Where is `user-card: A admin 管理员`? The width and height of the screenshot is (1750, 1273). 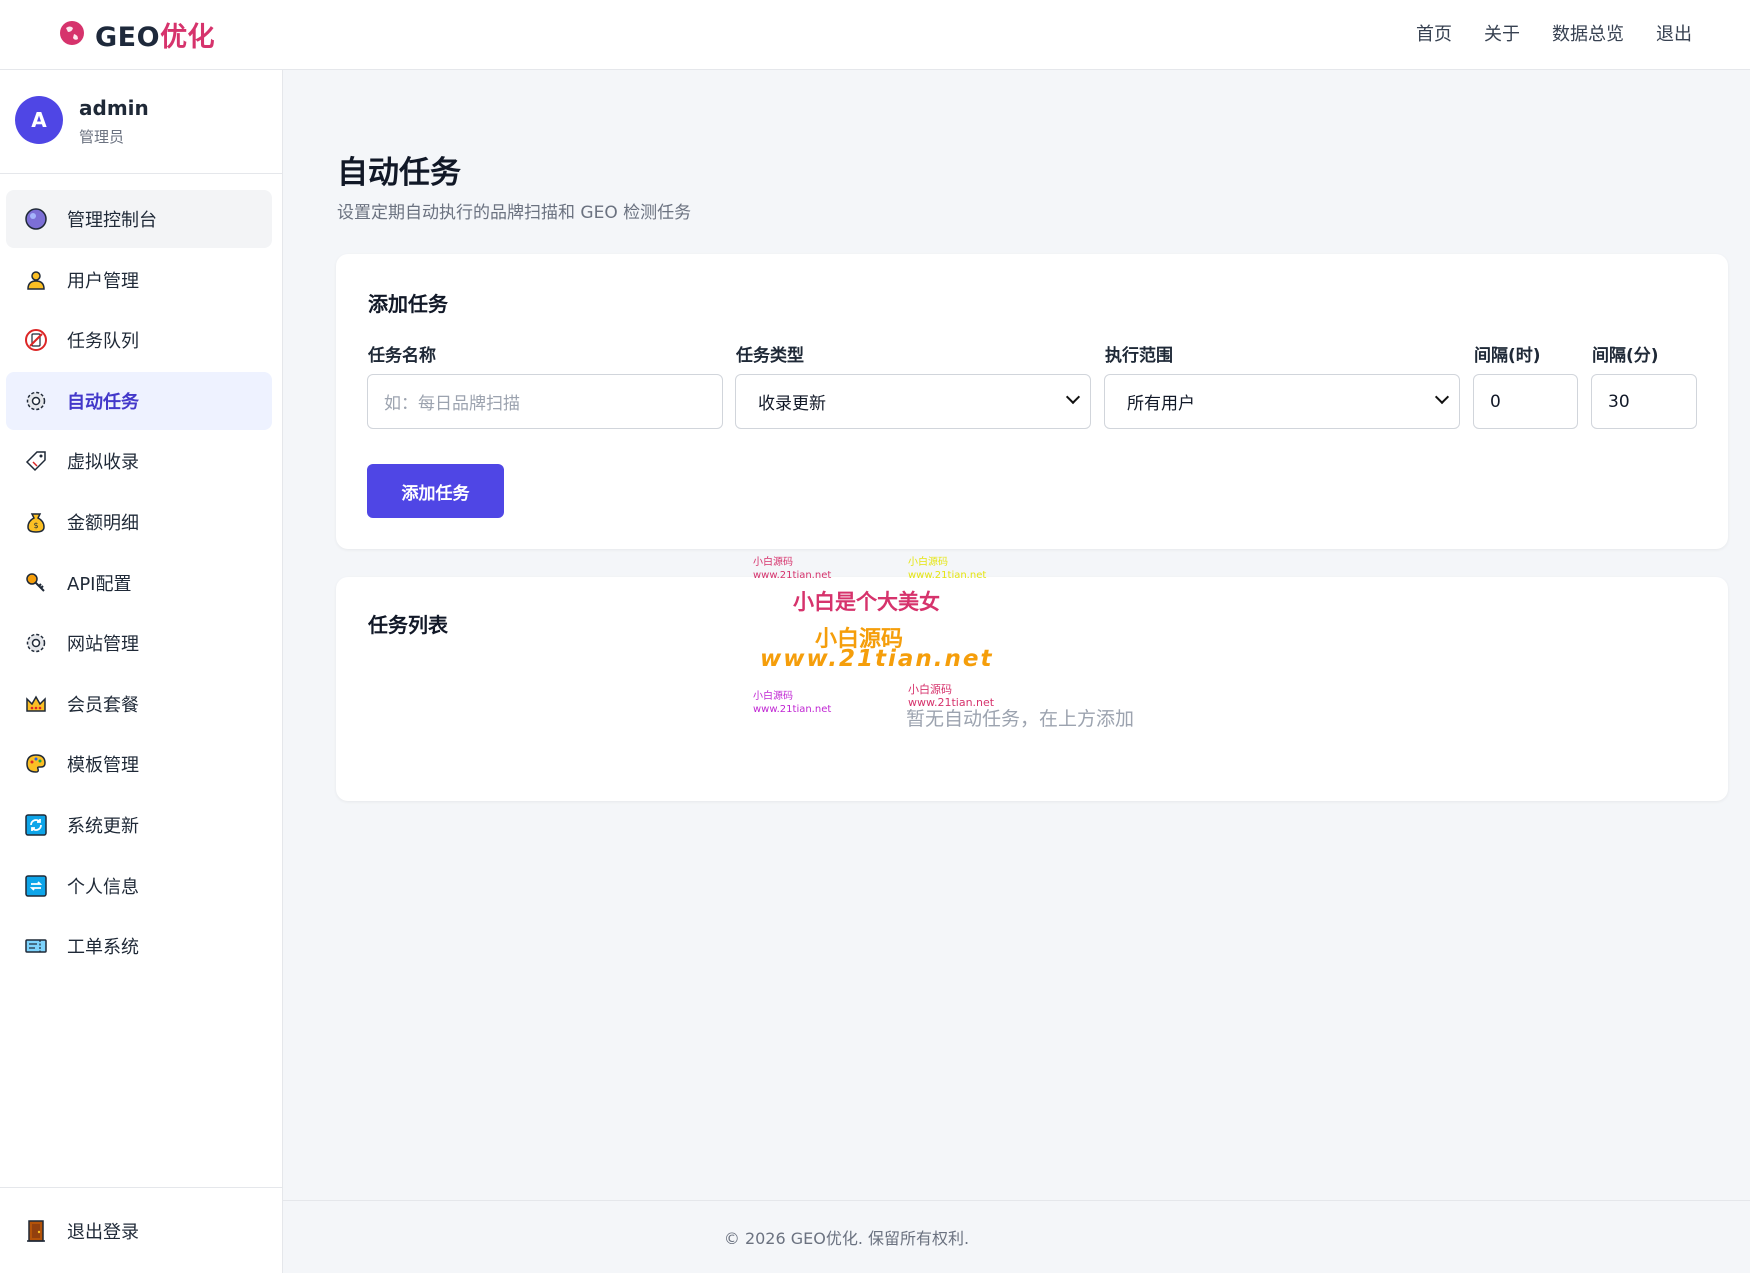
user-card: A admin 管理员 is located at coordinates (141, 122).